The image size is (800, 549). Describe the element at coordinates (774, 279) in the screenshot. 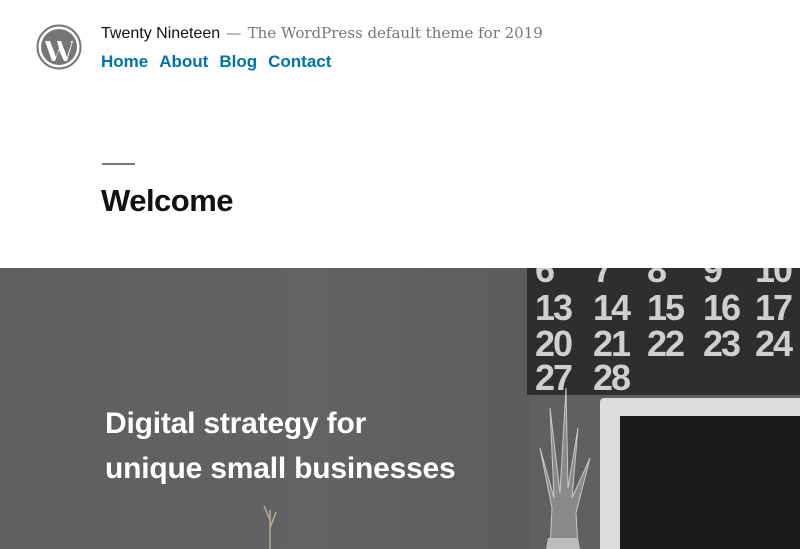

I see `calendar-number: 10` at that location.